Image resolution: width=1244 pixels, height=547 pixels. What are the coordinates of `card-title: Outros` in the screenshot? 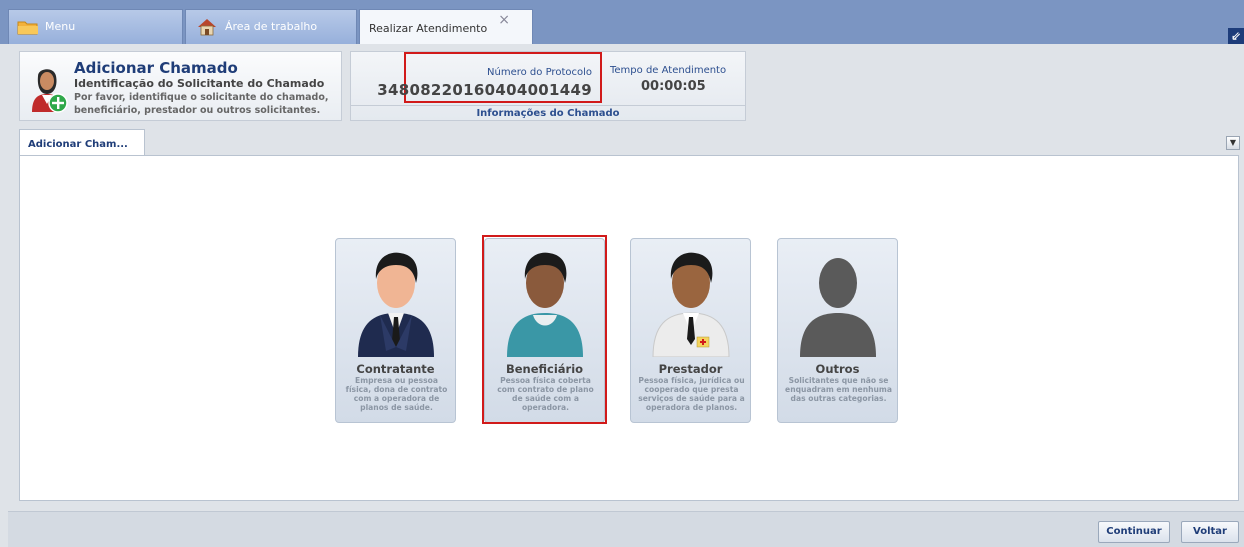 It's located at (837, 369).